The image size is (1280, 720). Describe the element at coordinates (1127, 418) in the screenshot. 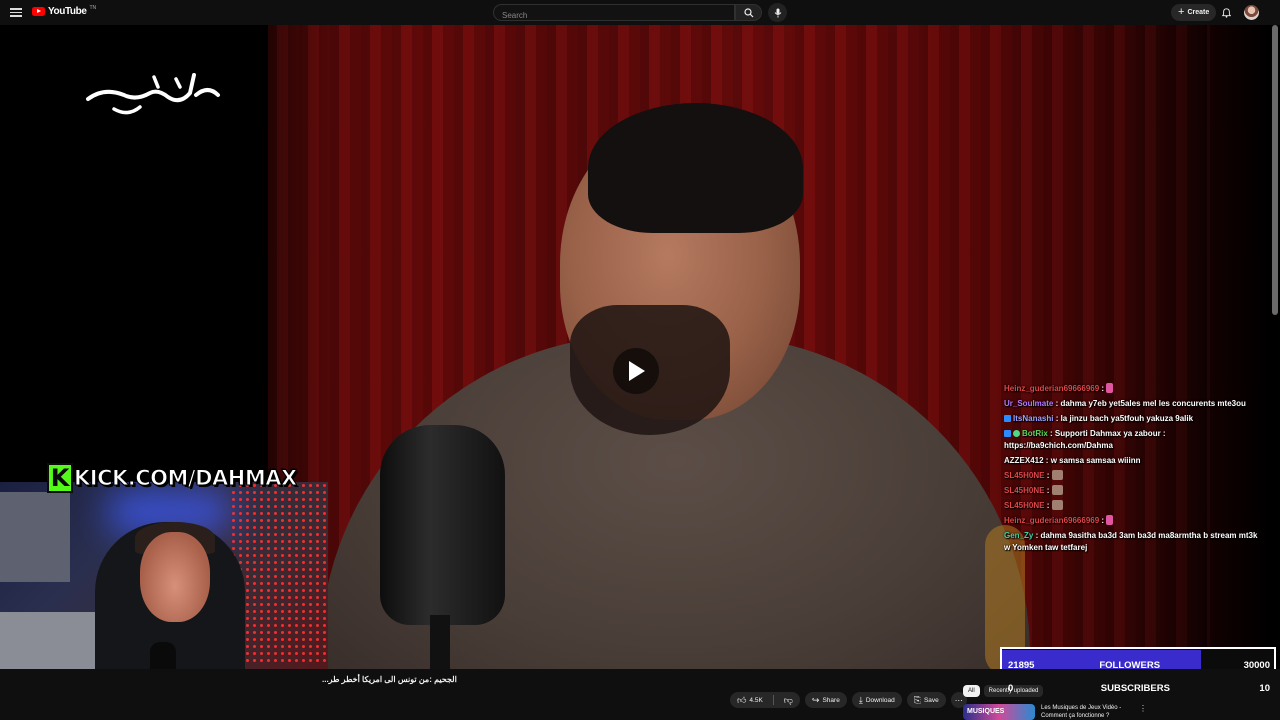

I see `chat-text: la jinzu bach ya5tfouh yakuza 9alik` at that location.